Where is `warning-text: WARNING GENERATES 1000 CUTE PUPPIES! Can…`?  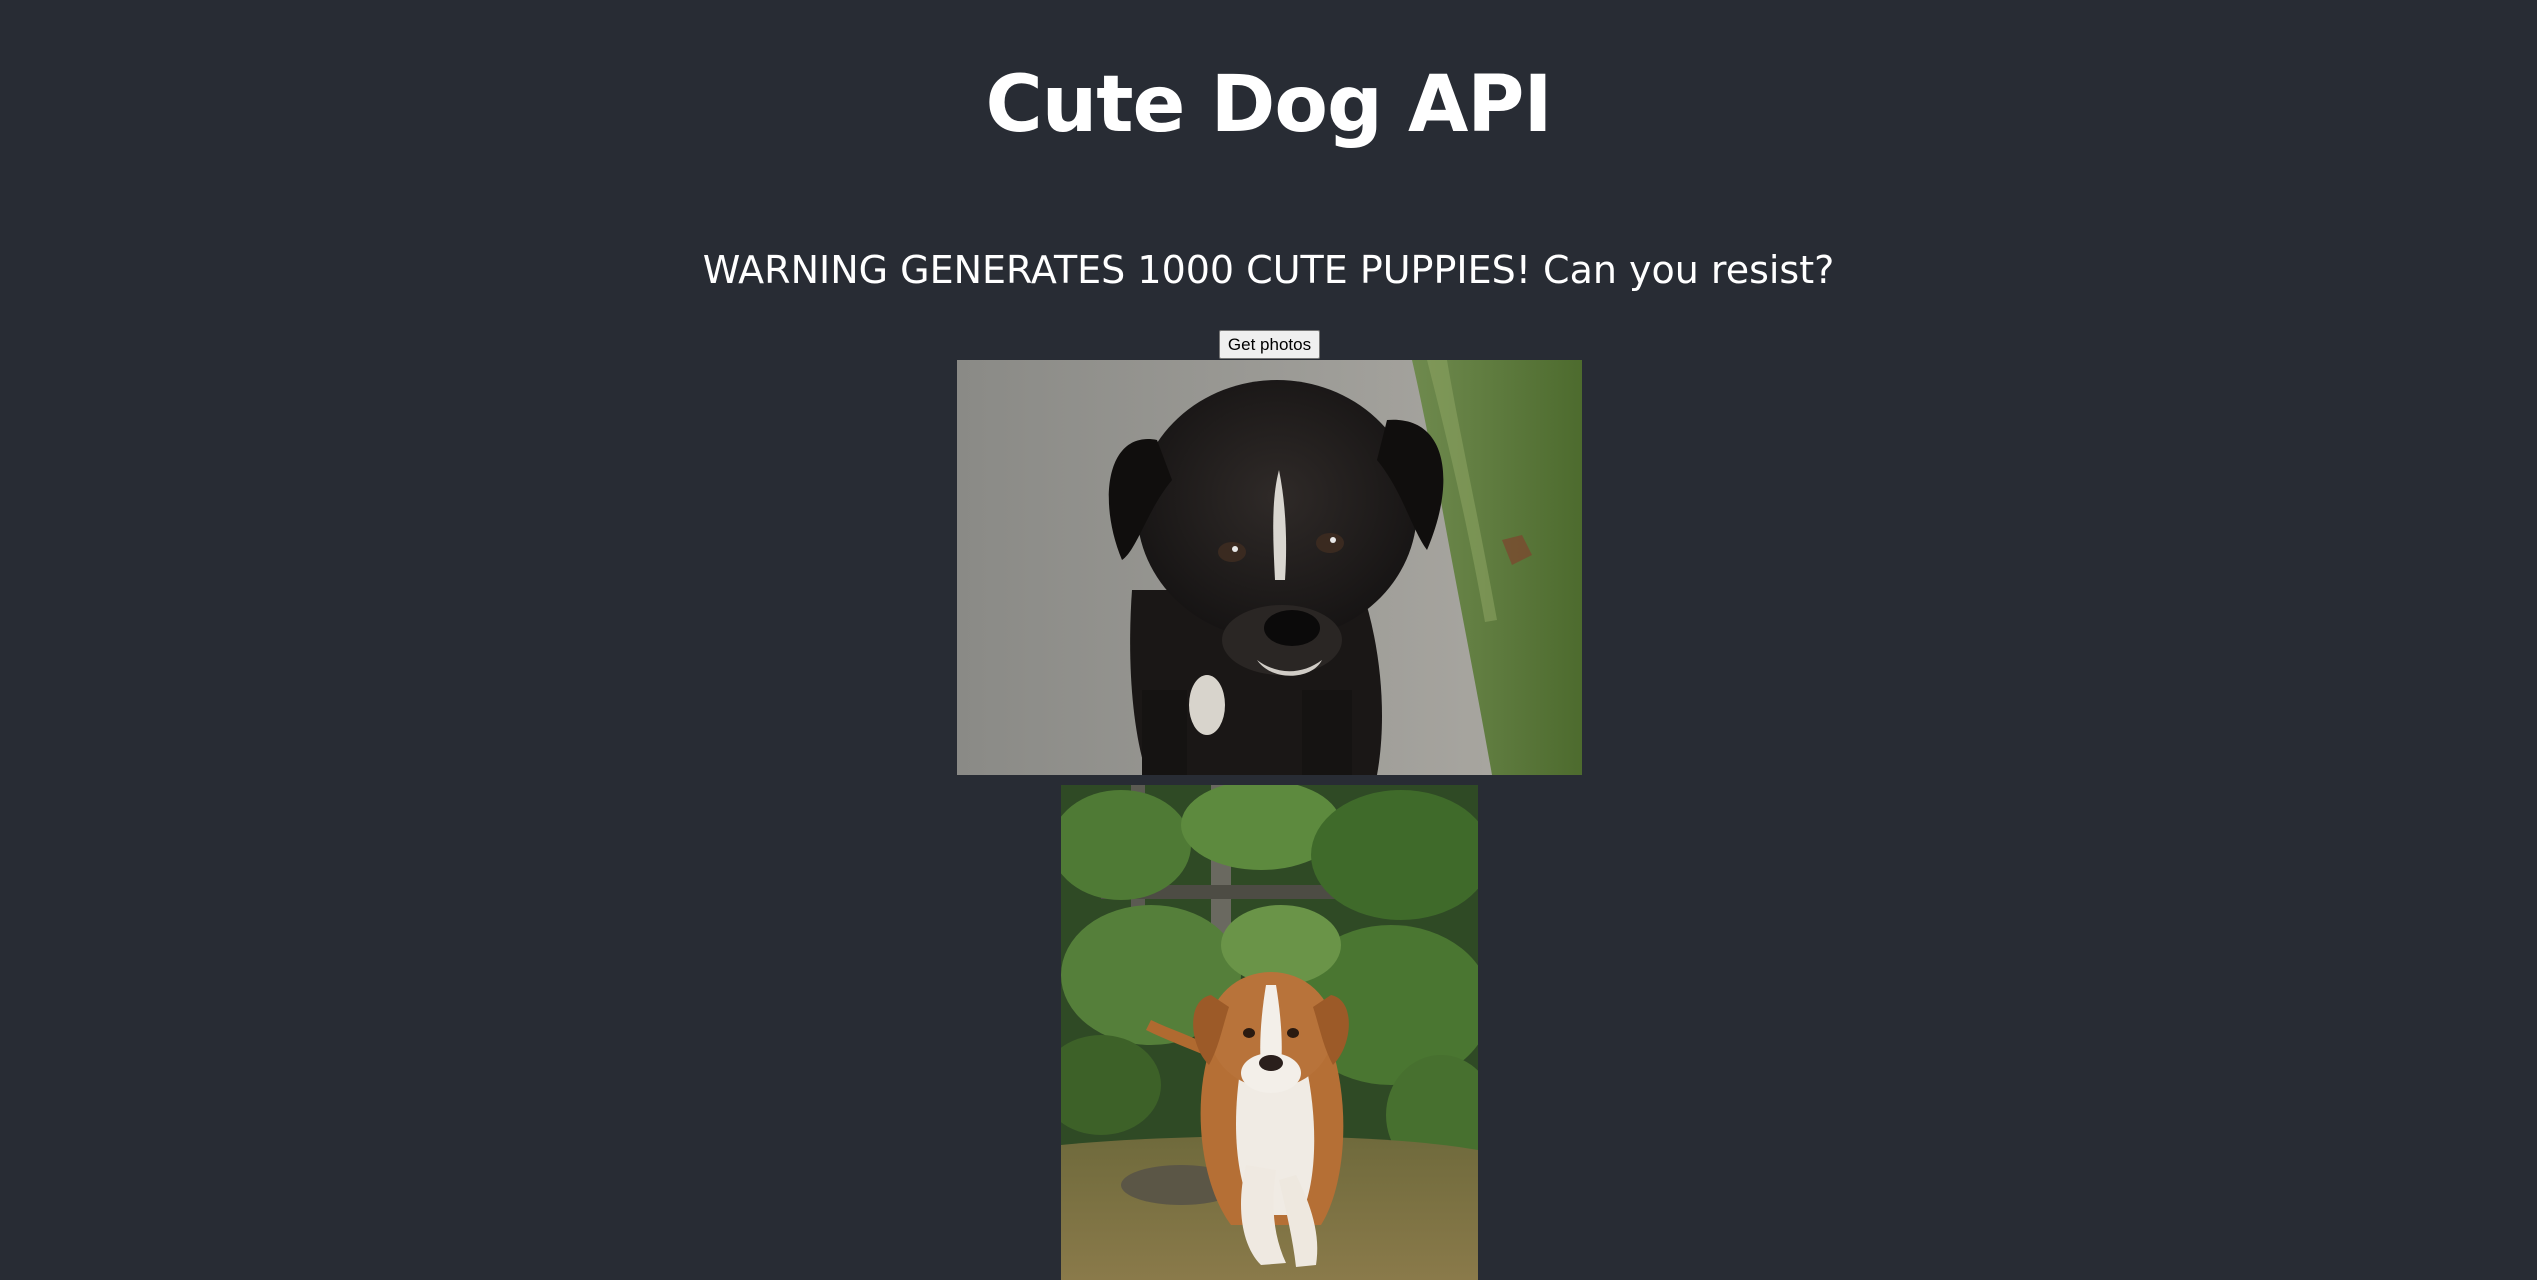 warning-text: WARNING GENERATES 1000 CUTE PUPPIES! Can… is located at coordinates (1268, 270).